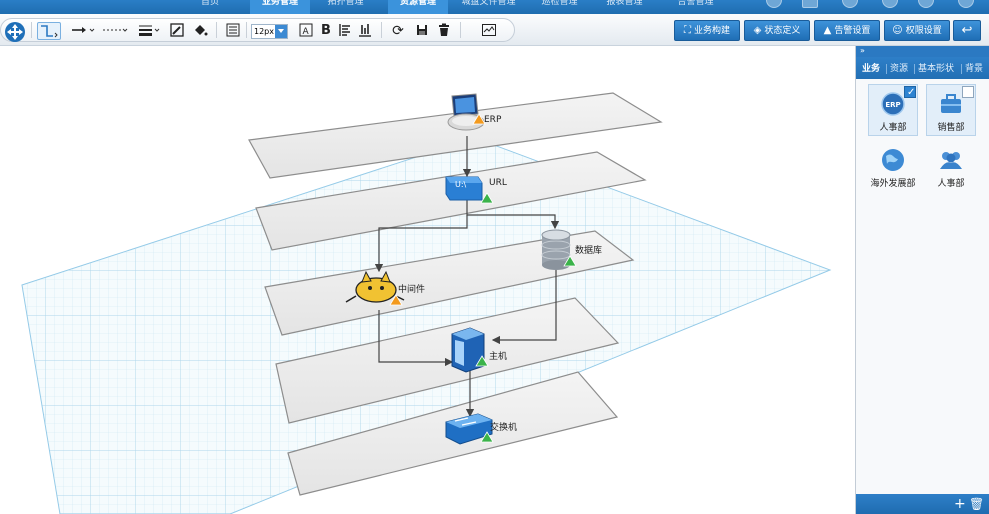 Image resolution: width=989 pixels, height=514 pixels. What do you see at coordinates (418, 7) in the screenshot?
I see `nav-tab-resource: 资源管理` at bounding box center [418, 7].